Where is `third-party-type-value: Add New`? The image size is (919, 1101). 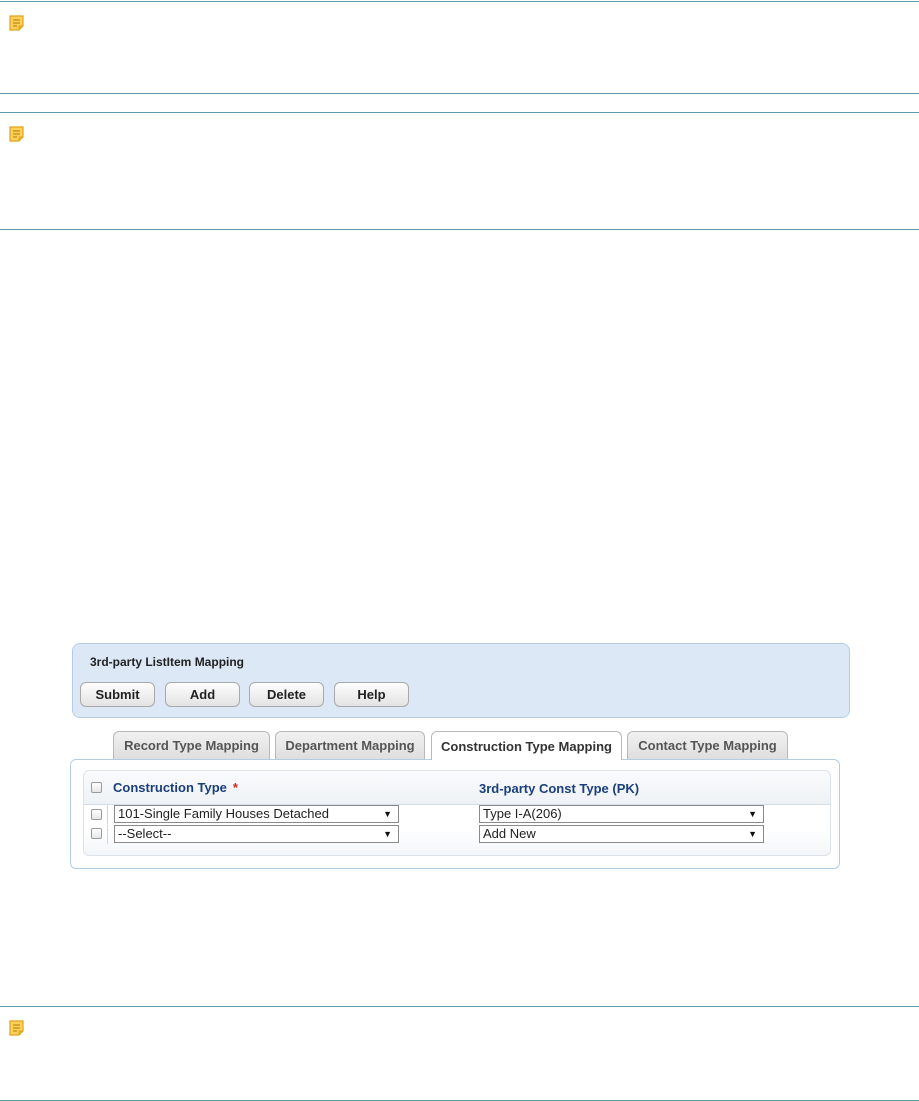
third-party-type-value: Add New is located at coordinates (509, 833).